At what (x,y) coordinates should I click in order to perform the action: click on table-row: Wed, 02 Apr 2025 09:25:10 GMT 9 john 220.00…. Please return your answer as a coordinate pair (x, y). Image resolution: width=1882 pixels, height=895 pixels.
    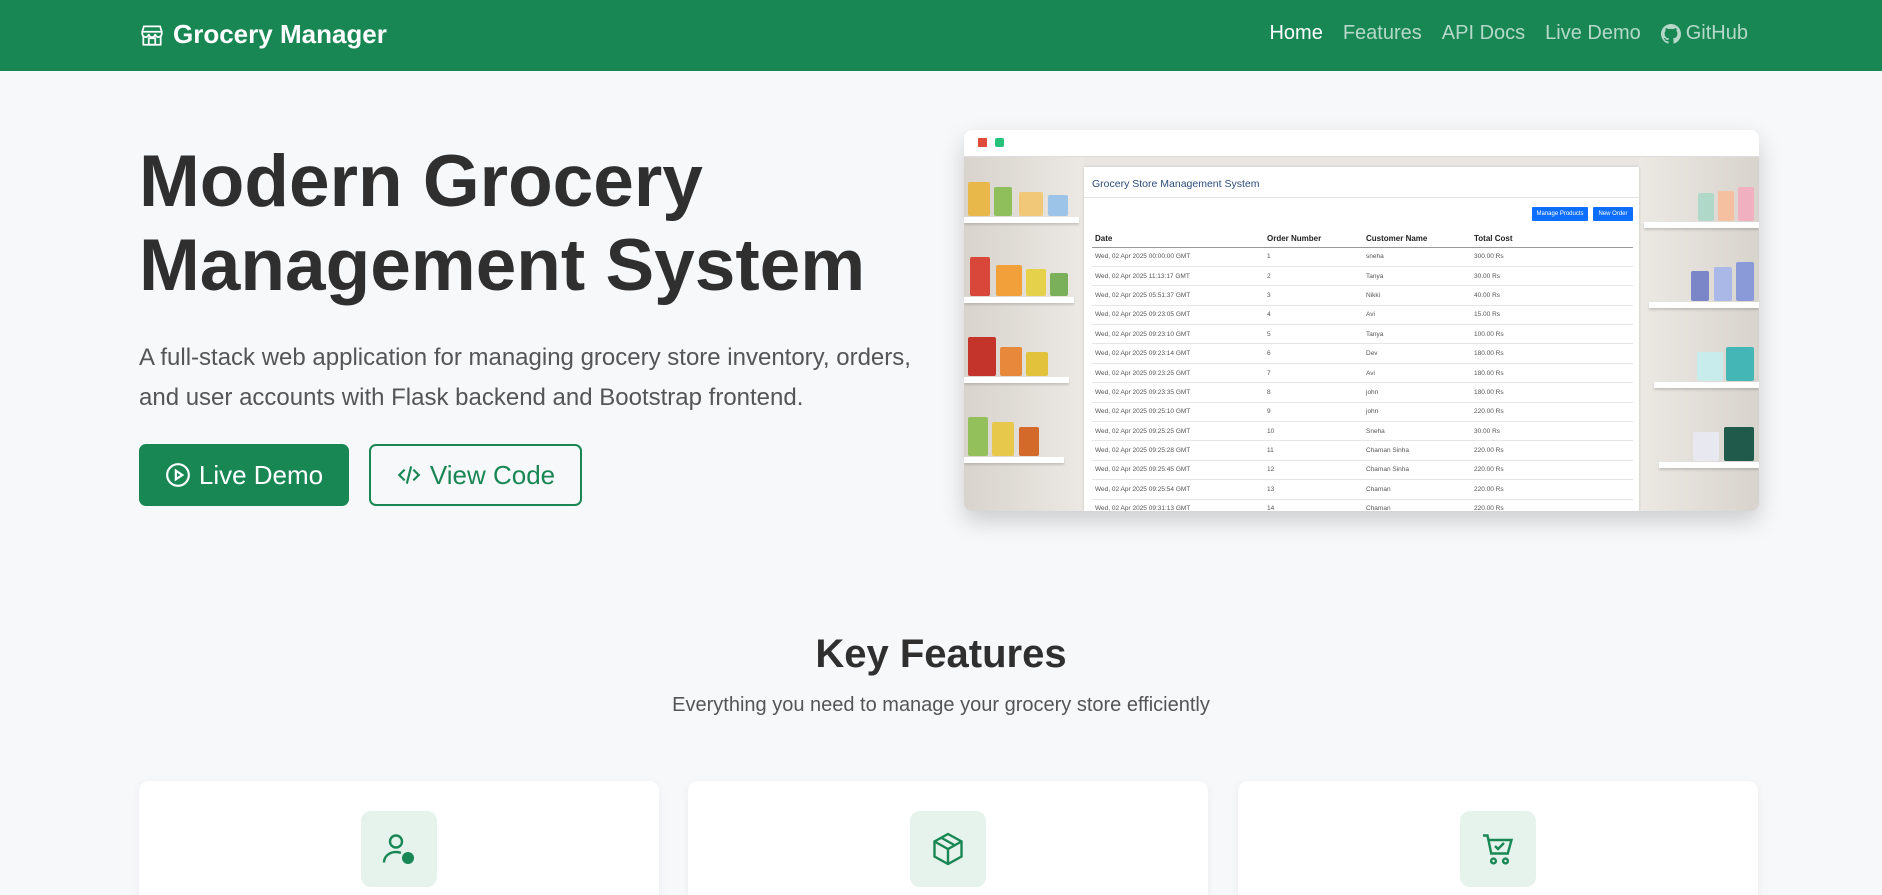
    Looking at the image, I should click on (1362, 412).